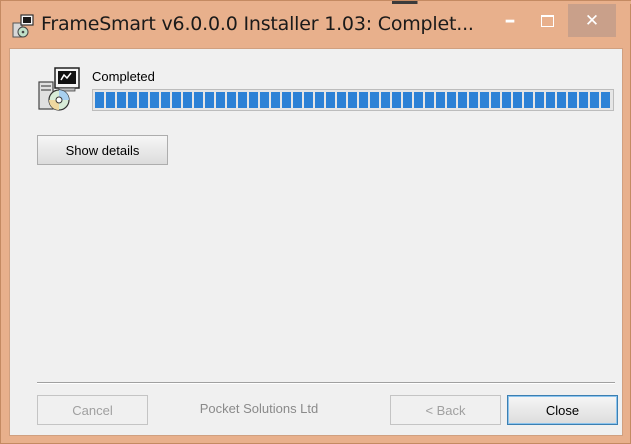 The height and width of the screenshot is (444, 631). I want to click on close-button: Close, so click(562, 410).